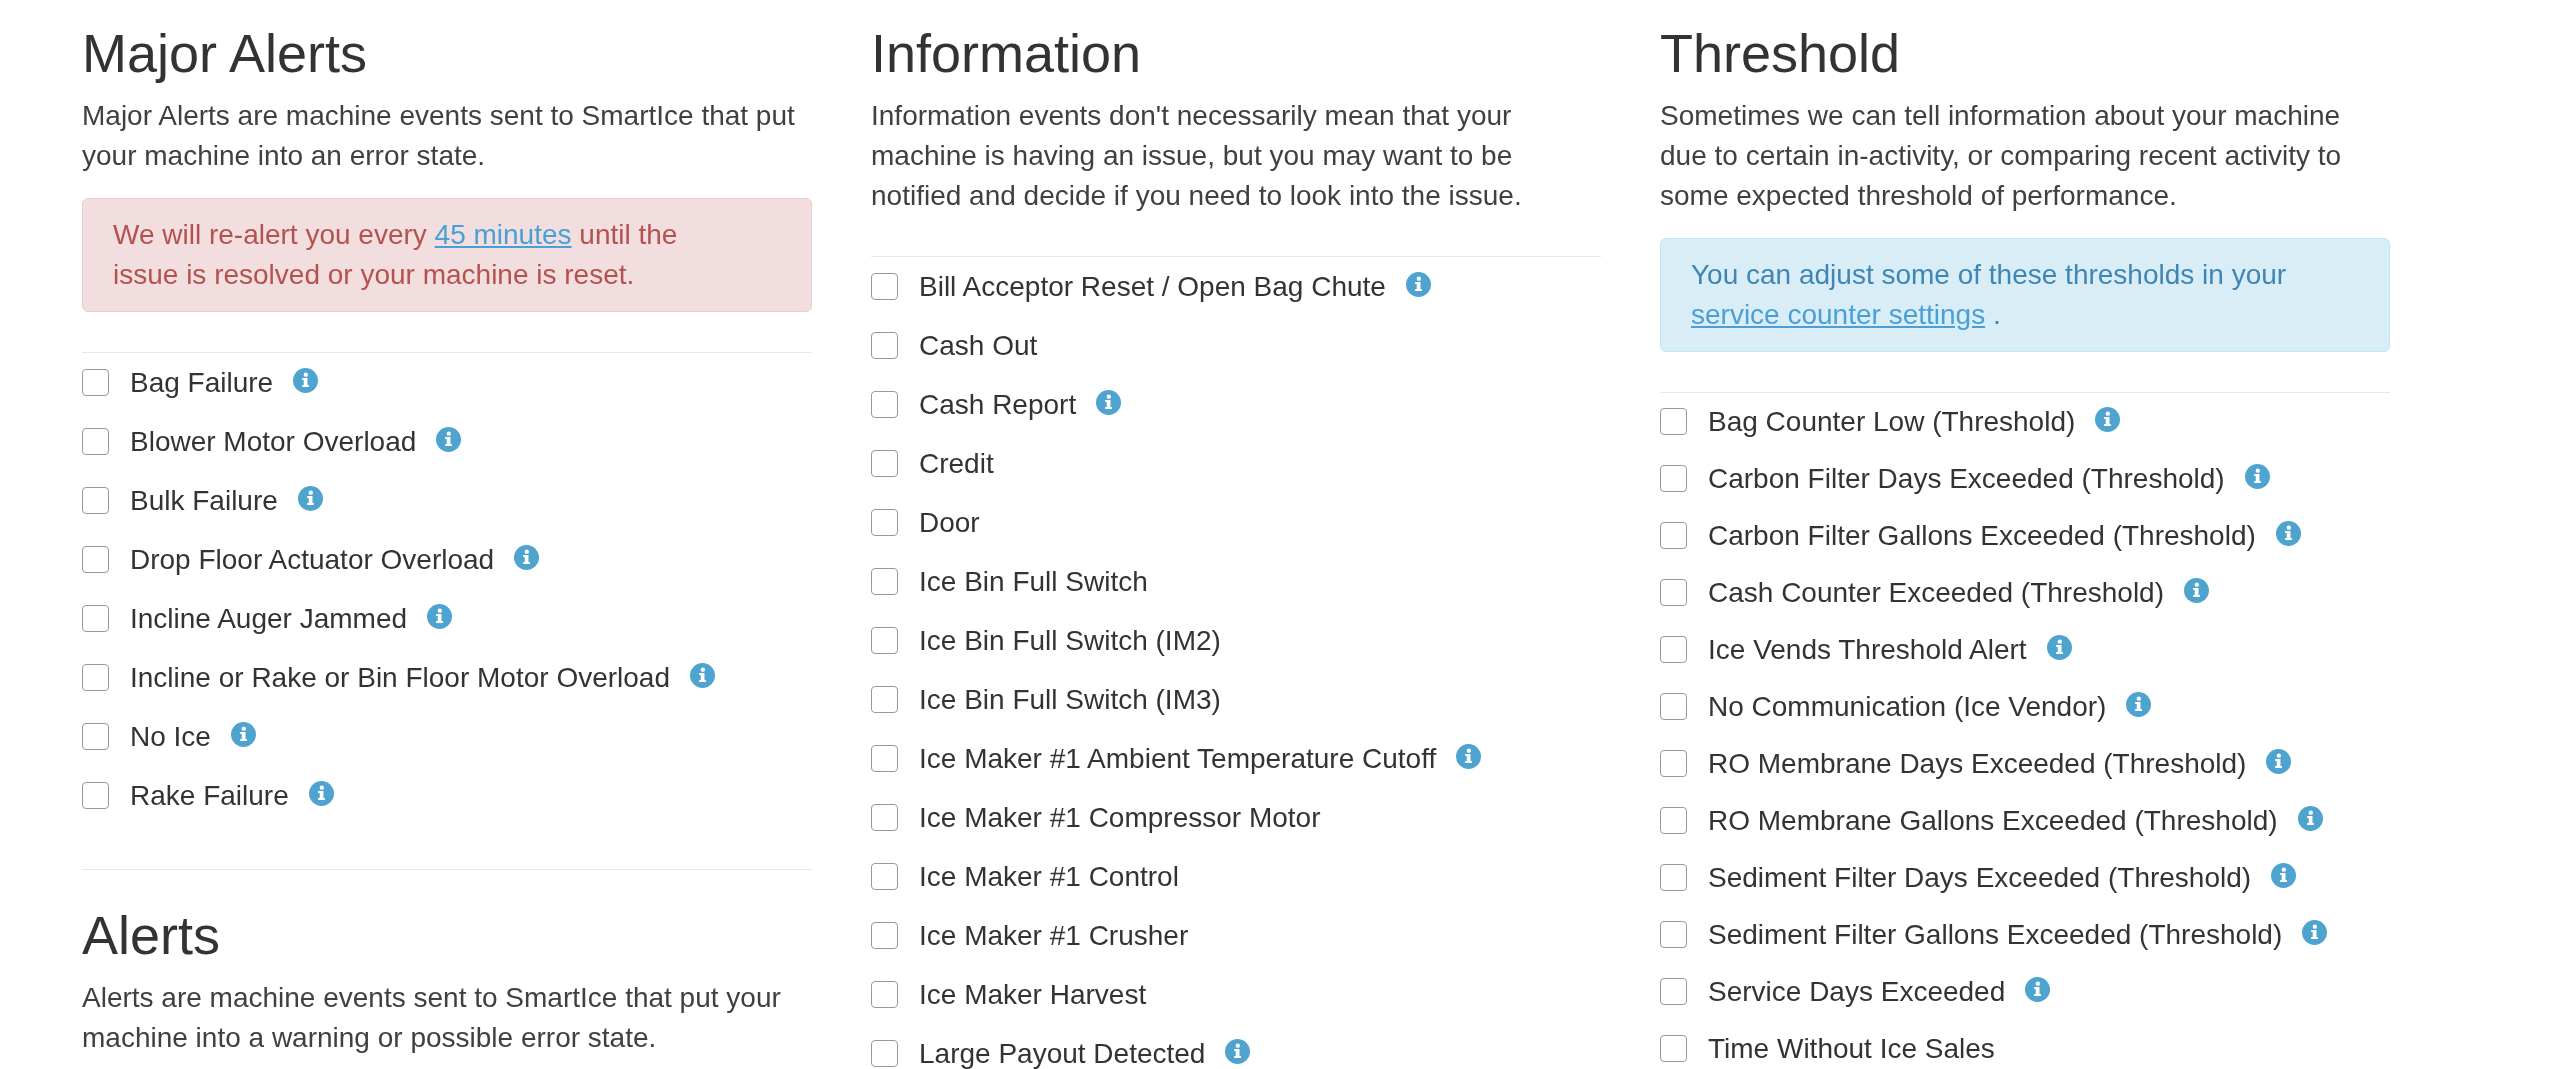  What do you see at coordinates (1867, 649) in the screenshot?
I see `event-label: Ice Vends Threshold Alert` at bounding box center [1867, 649].